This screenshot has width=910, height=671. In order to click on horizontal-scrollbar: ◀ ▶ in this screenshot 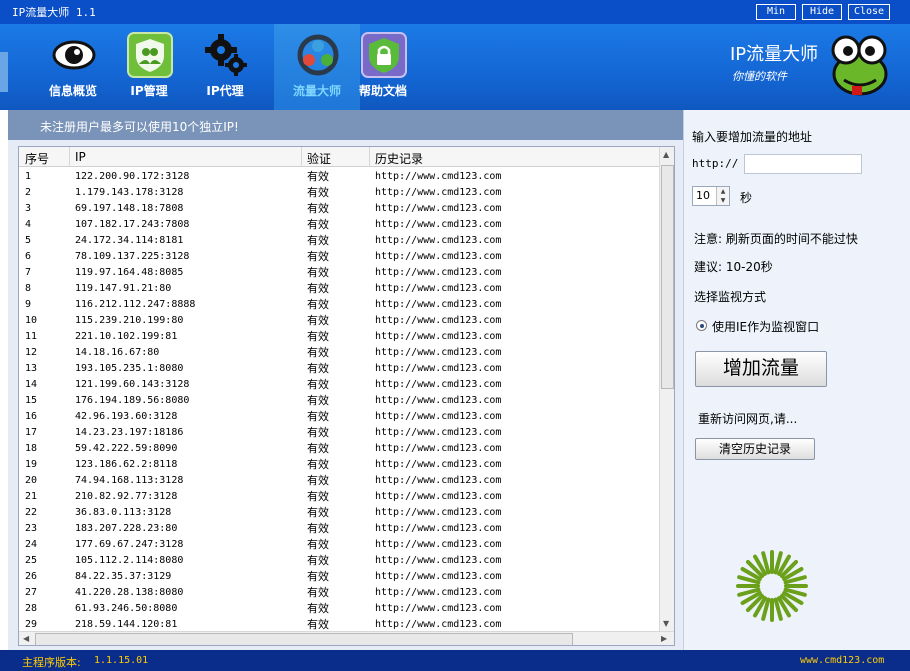, I will do `click(346, 638)`.